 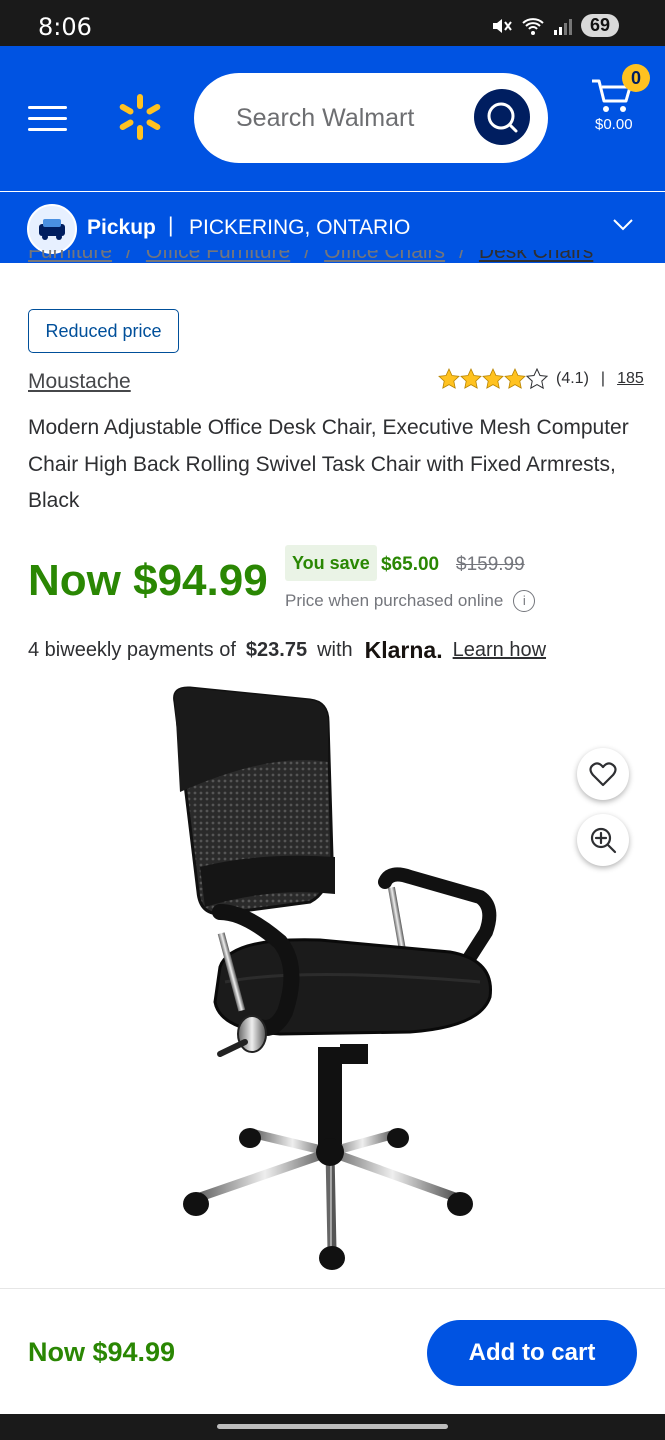 I want to click on status-bar: 8:06 69, so click(x=332, y=23).